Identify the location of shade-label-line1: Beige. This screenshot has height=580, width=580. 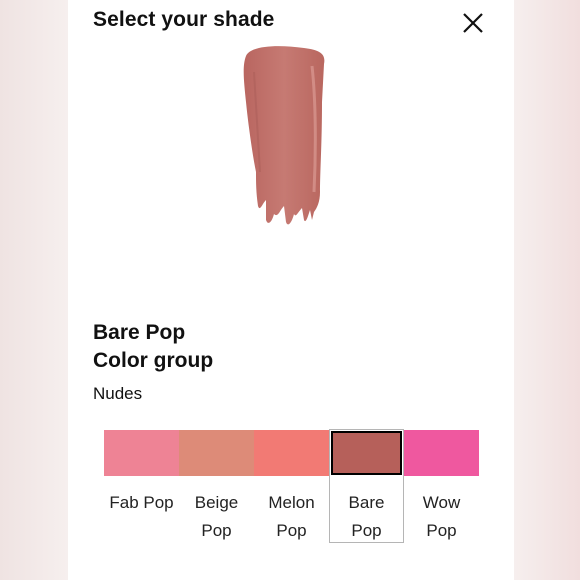
(216, 502).